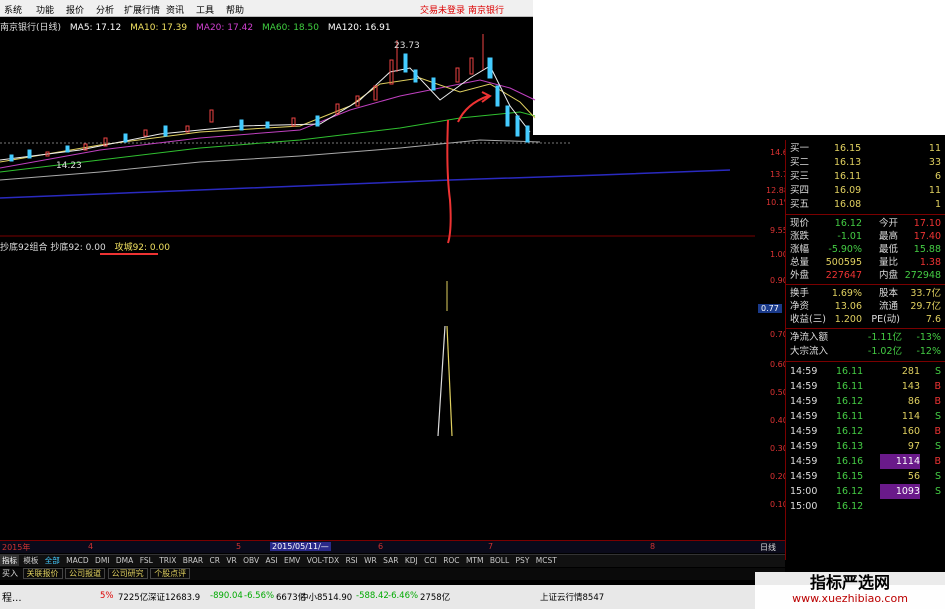  I want to click on order-label: 买五, so click(800, 204).